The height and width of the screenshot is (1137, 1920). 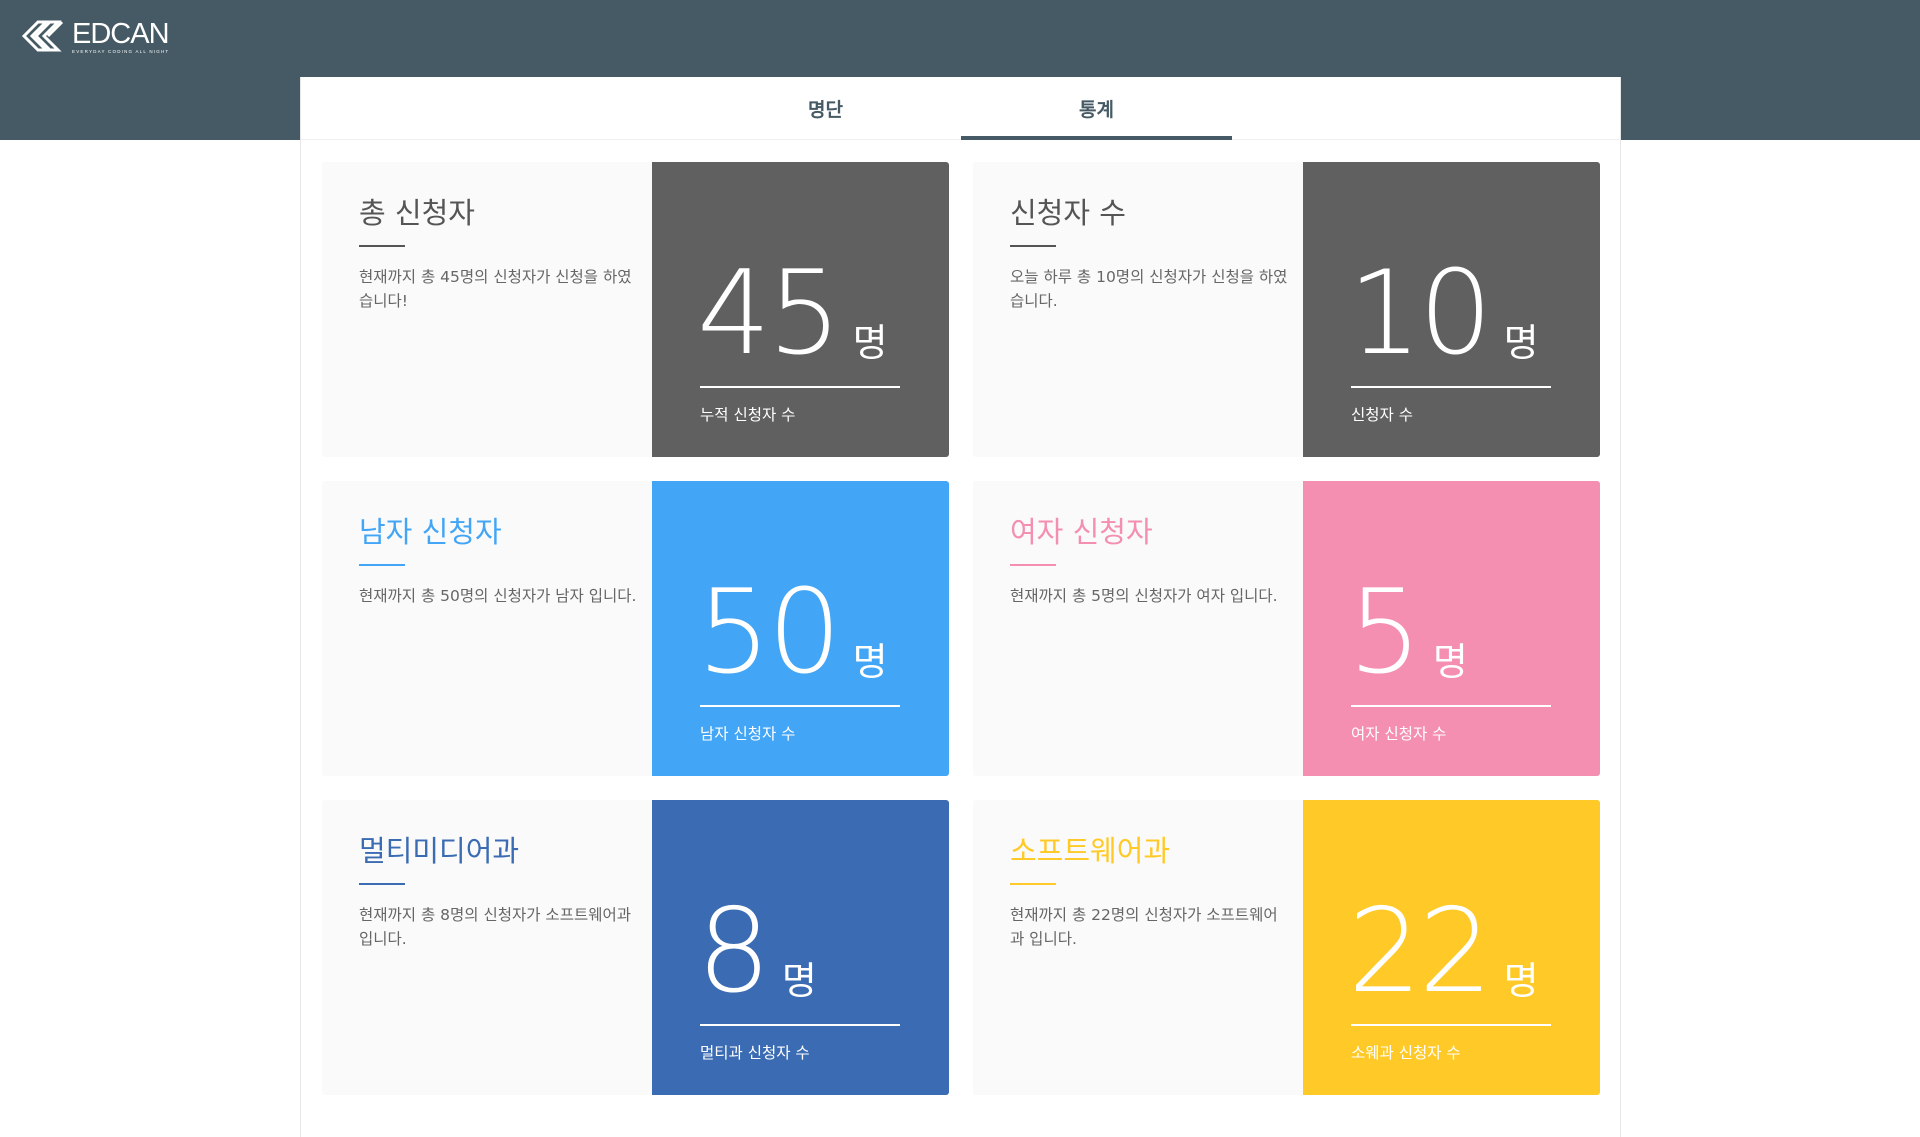 I want to click on stat-box: 50 명 남자 신청자 수, so click(x=800, y=628).